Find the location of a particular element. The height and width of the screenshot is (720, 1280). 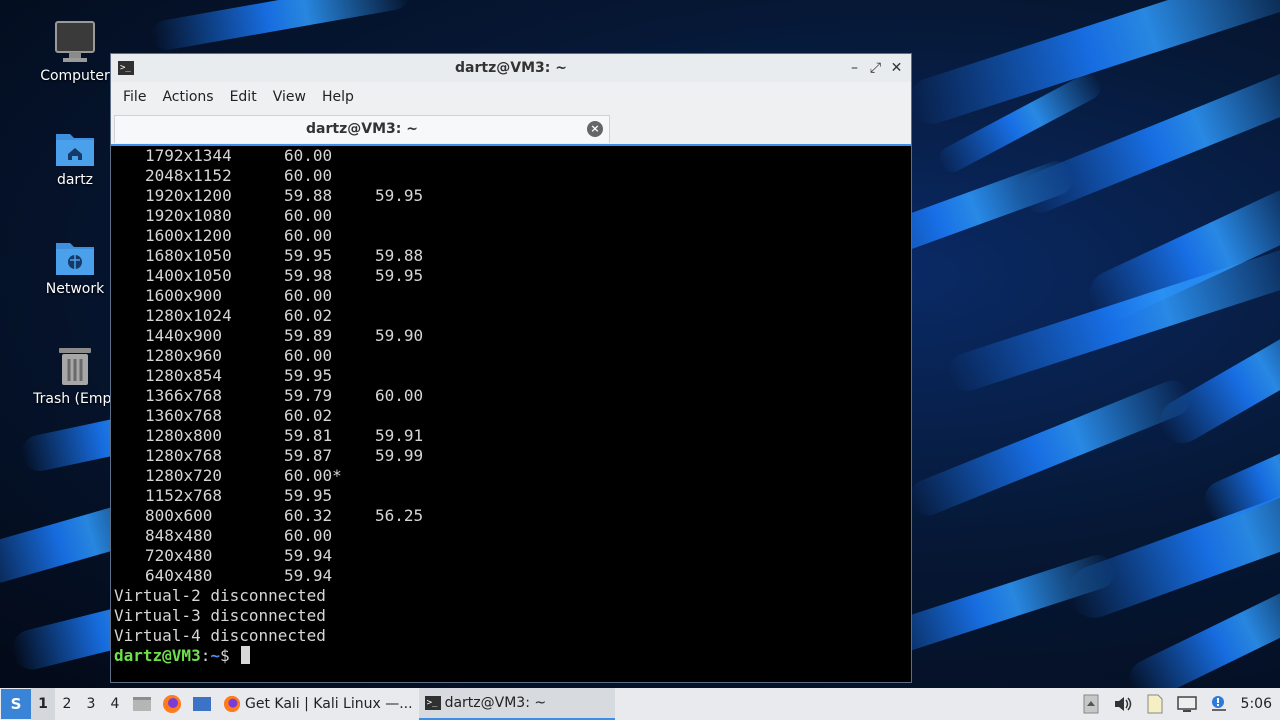

mode-resolution: 1920x1080 is located at coordinates (188, 215).